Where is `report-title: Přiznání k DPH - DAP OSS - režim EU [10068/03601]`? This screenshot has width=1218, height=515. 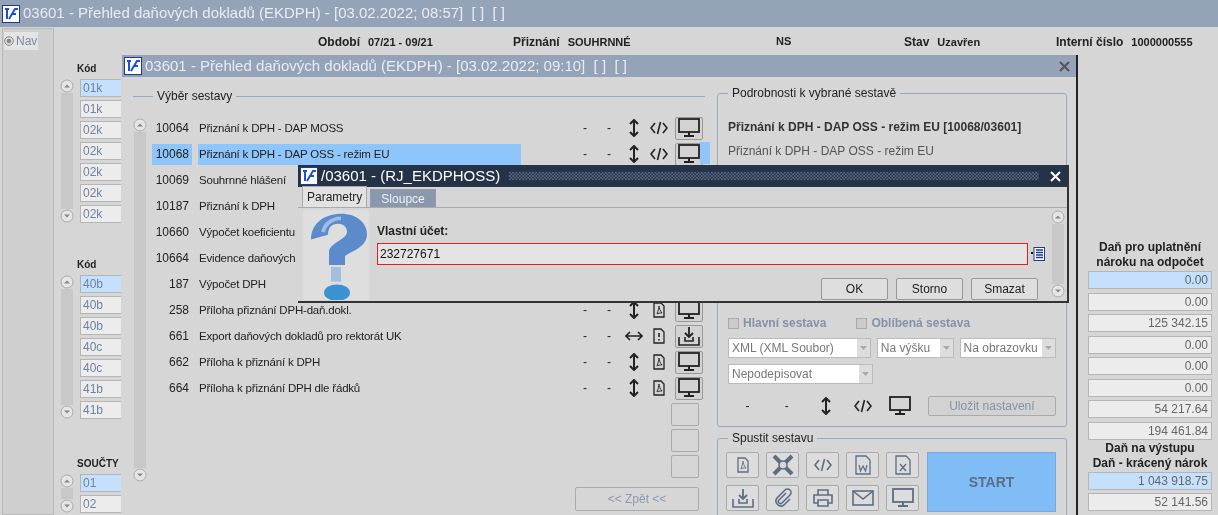 report-title: Přiznání k DPH - DAP OSS - režim EU [10068/03601] is located at coordinates (875, 127).